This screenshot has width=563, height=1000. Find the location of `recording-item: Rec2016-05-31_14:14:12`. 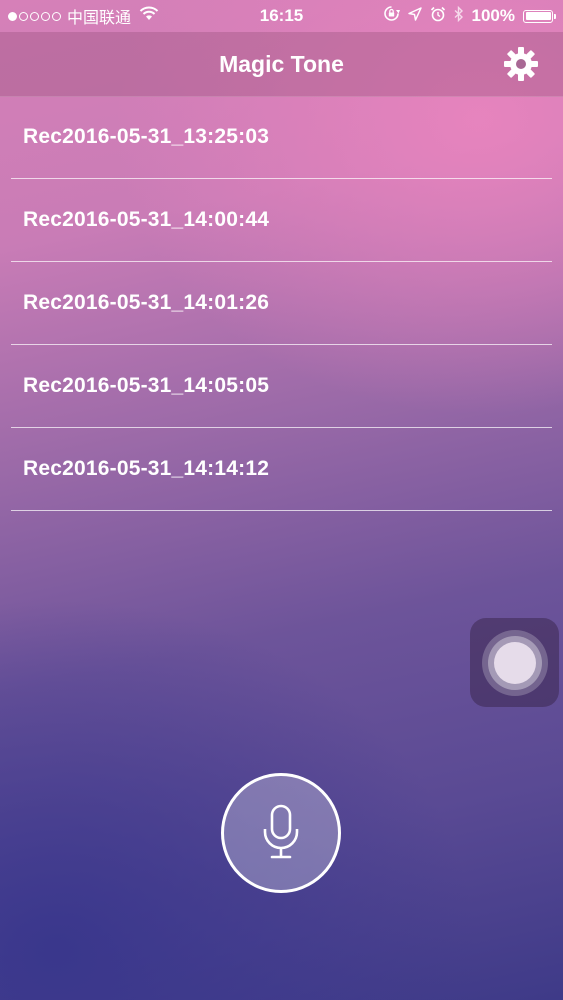

recording-item: Rec2016-05-31_14:14:12 is located at coordinates (281, 469).